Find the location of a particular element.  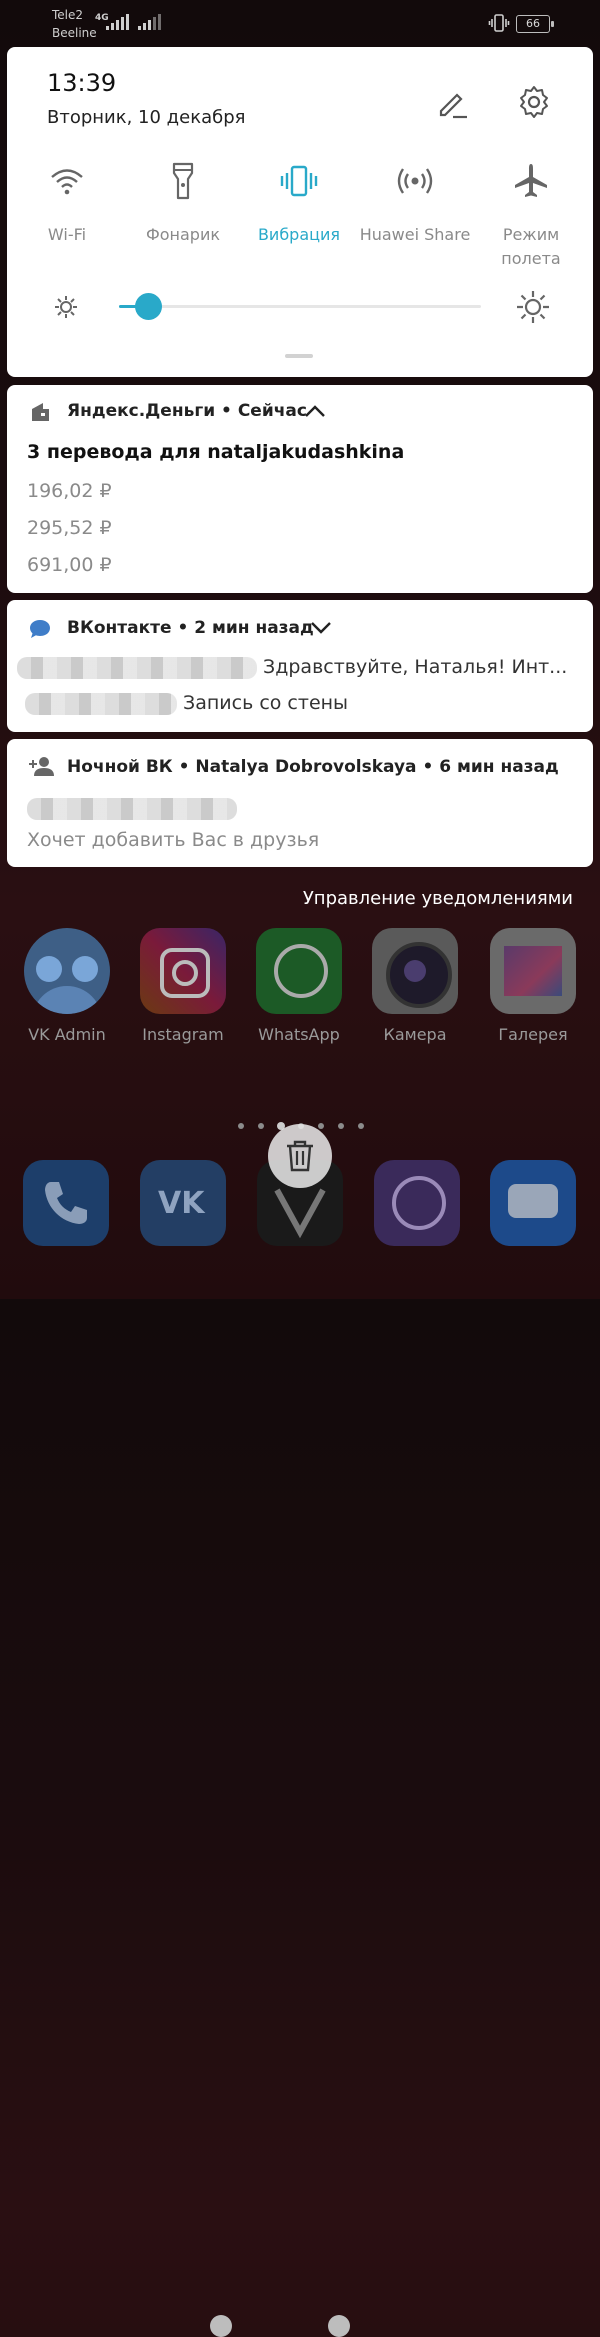

instagram-icon is located at coordinates (183, 971).